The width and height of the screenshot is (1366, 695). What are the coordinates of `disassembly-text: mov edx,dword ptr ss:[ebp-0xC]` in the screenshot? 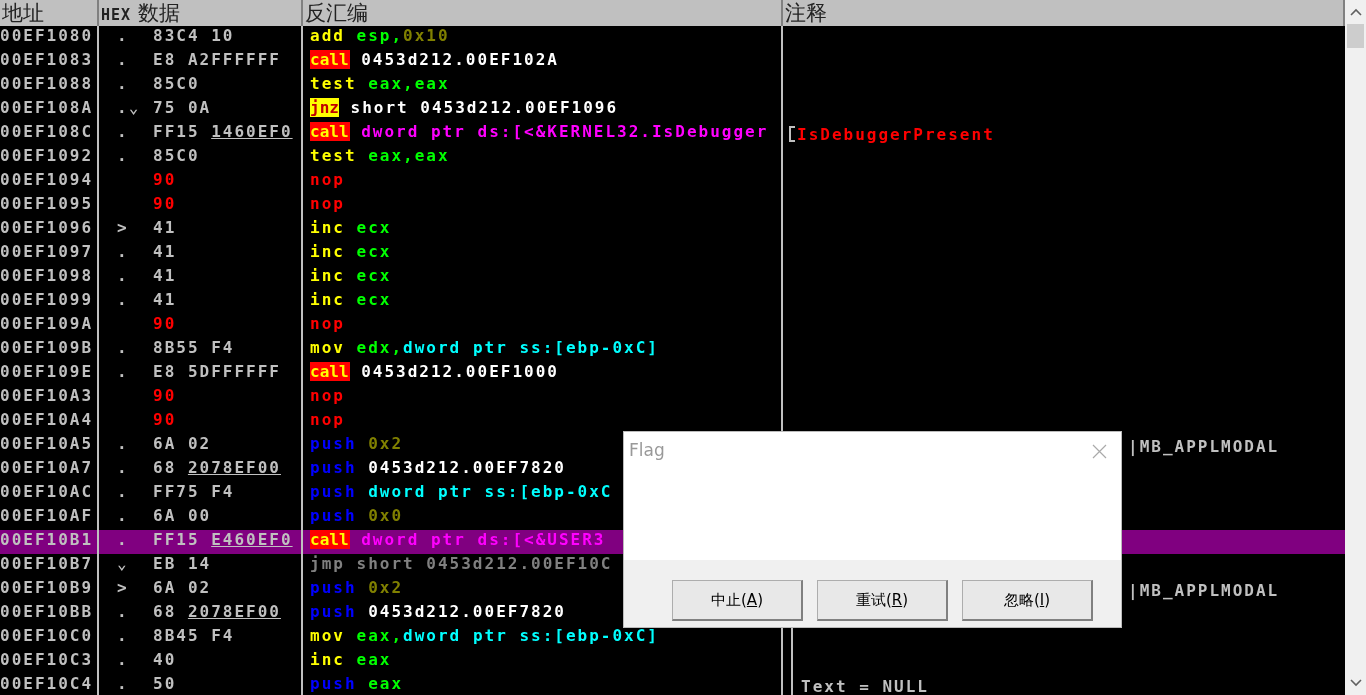 It's located at (484, 347).